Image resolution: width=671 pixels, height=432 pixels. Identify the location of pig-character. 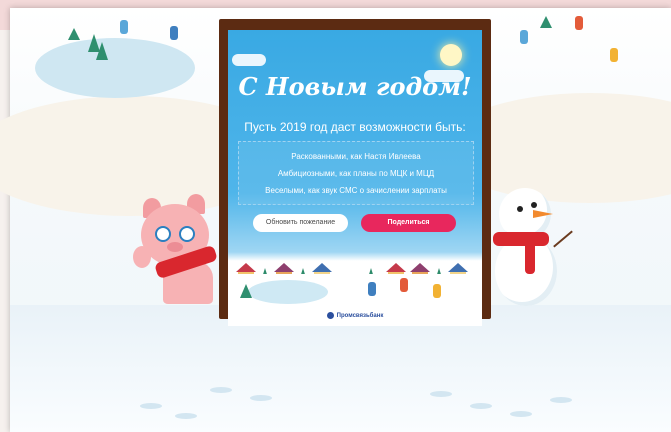
(176, 249).